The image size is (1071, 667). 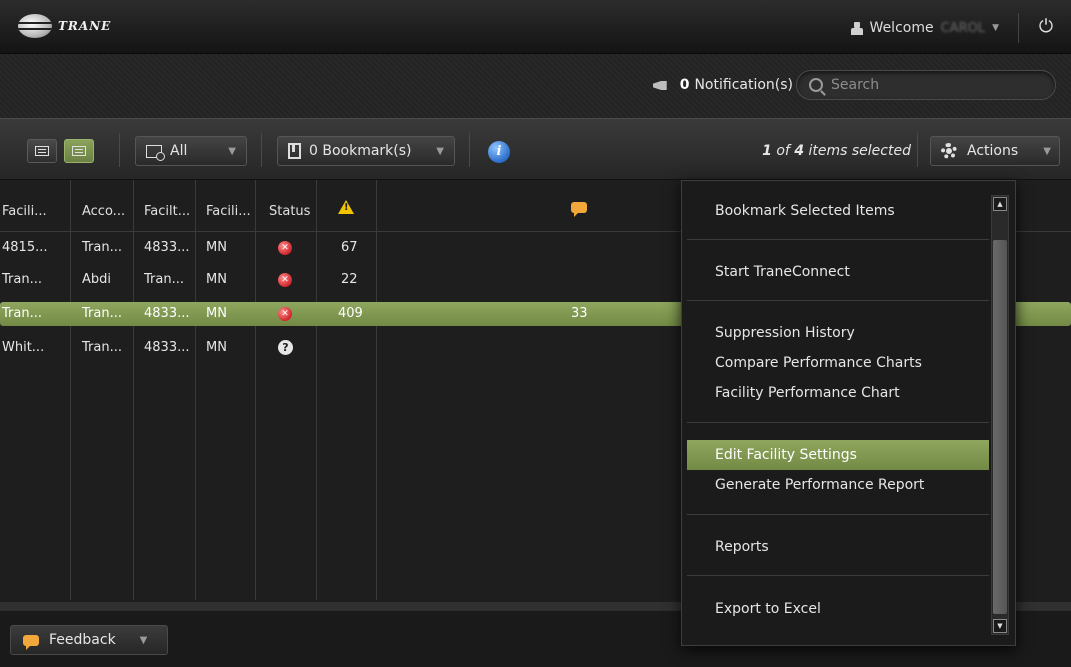 I want to click on menu-item-start-traneconnect: Start TraneConnect, so click(x=838, y=272).